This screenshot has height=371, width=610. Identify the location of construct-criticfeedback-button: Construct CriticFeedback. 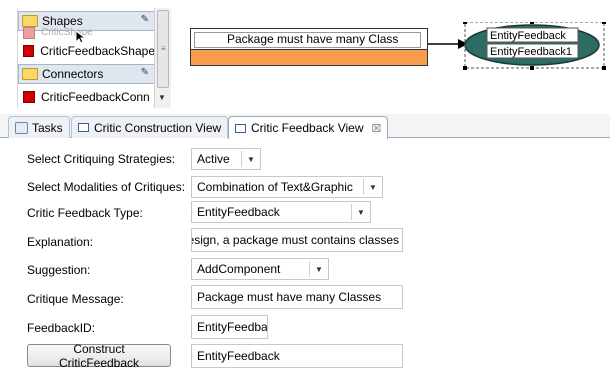
(99, 356).